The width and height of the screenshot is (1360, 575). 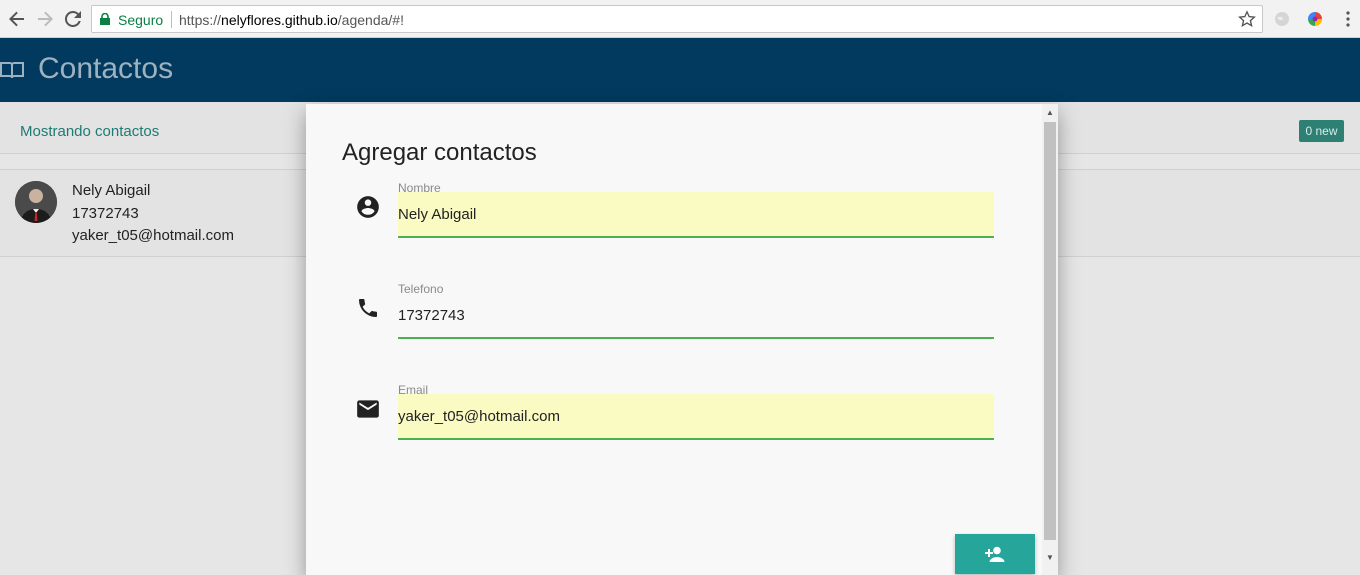 What do you see at coordinates (368, 409) in the screenshot?
I see `email-icon` at bounding box center [368, 409].